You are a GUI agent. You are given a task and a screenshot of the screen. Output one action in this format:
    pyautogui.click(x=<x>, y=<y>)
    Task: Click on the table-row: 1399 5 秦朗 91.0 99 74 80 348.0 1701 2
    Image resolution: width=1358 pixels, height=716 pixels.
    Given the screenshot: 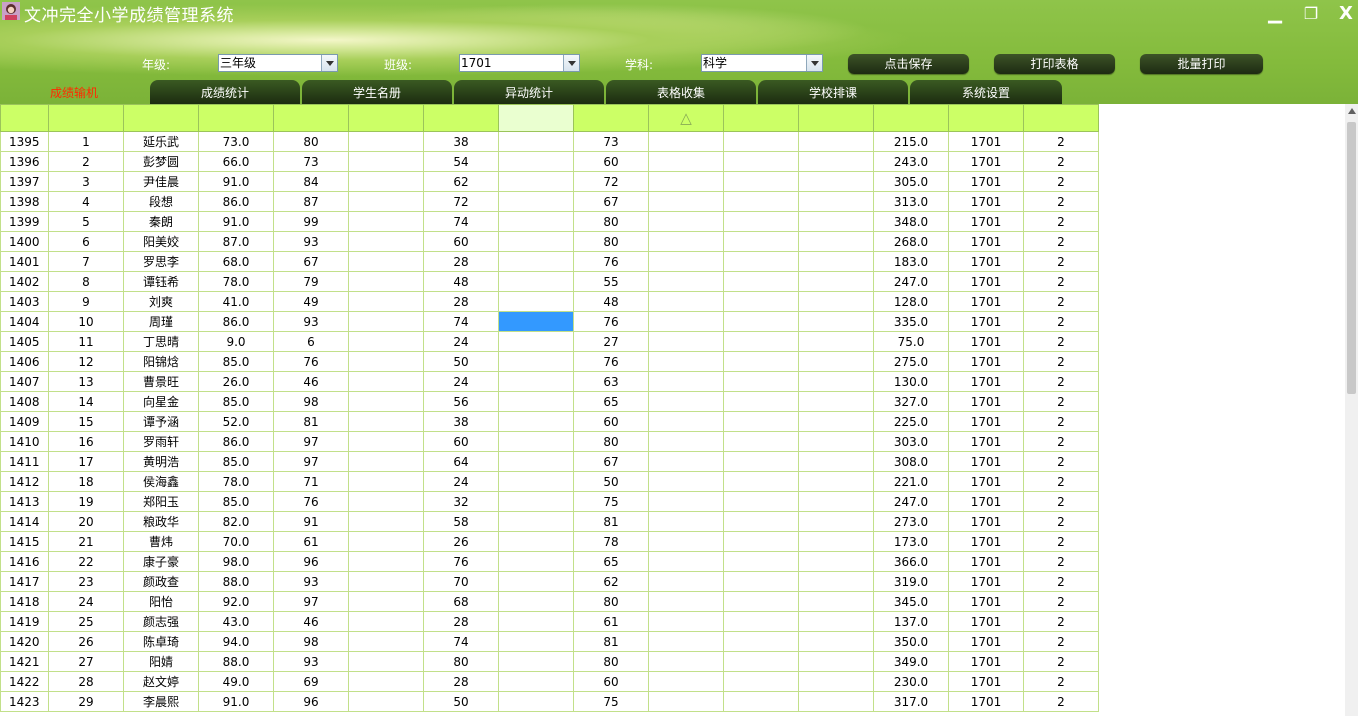 What is the action you would take?
    pyautogui.click(x=549, y=221)
    